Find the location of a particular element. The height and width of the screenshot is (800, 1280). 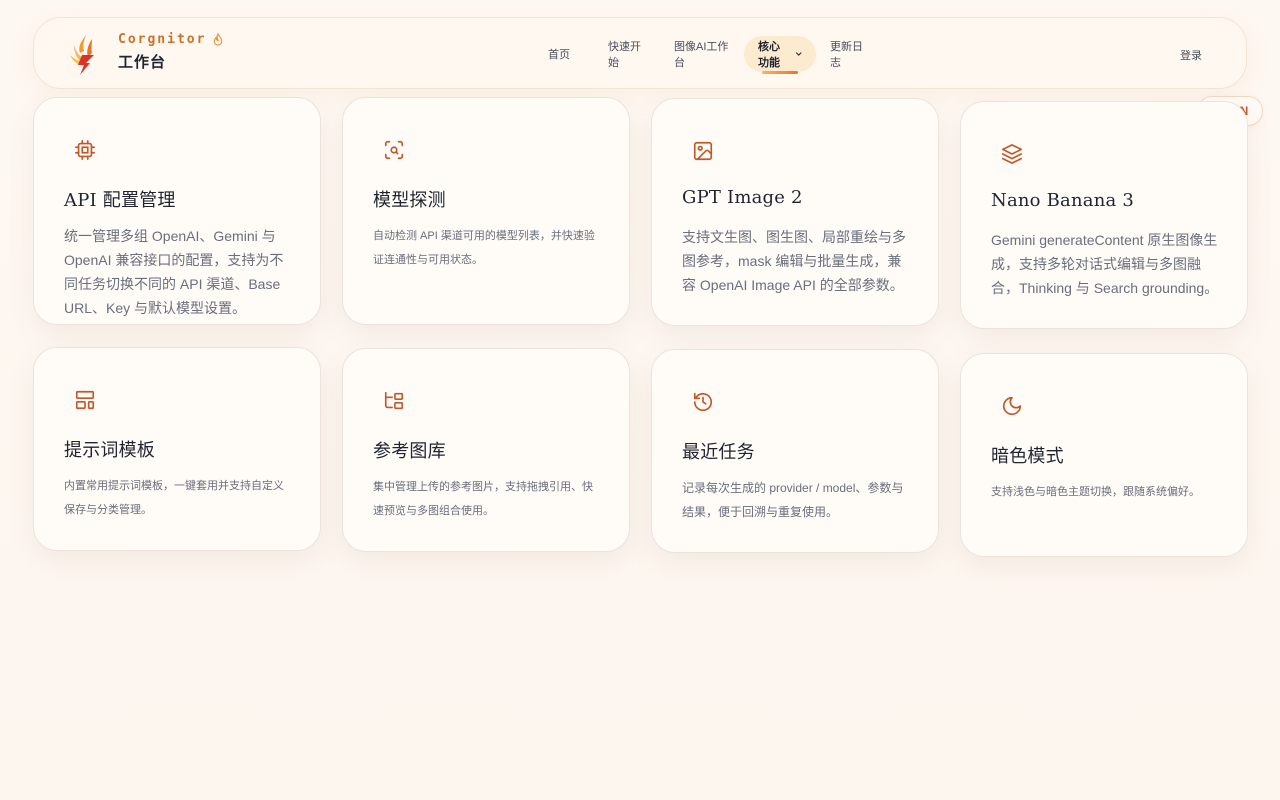

card-title: Nano Banana 3 is located at coordinates (1063, 200).